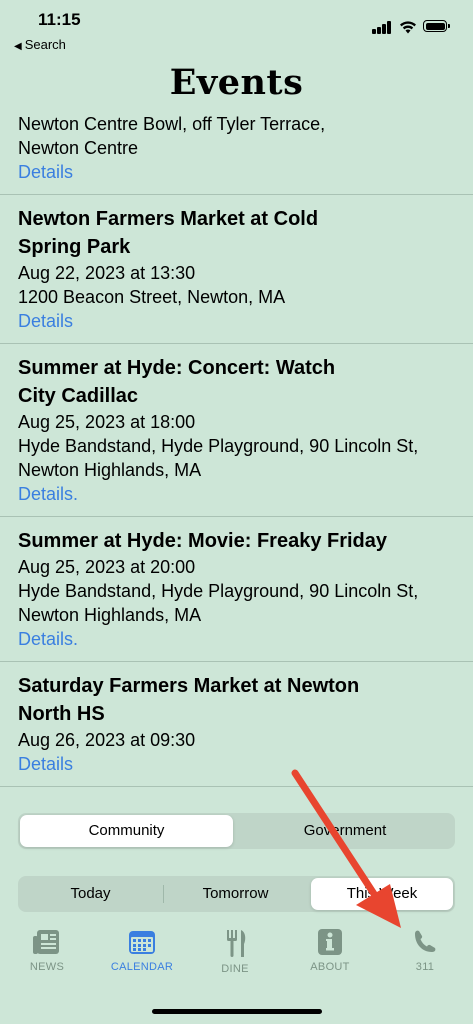 The image size is (473, 1024). I want to click on tab-about: ABOUT, so click(330, 950).